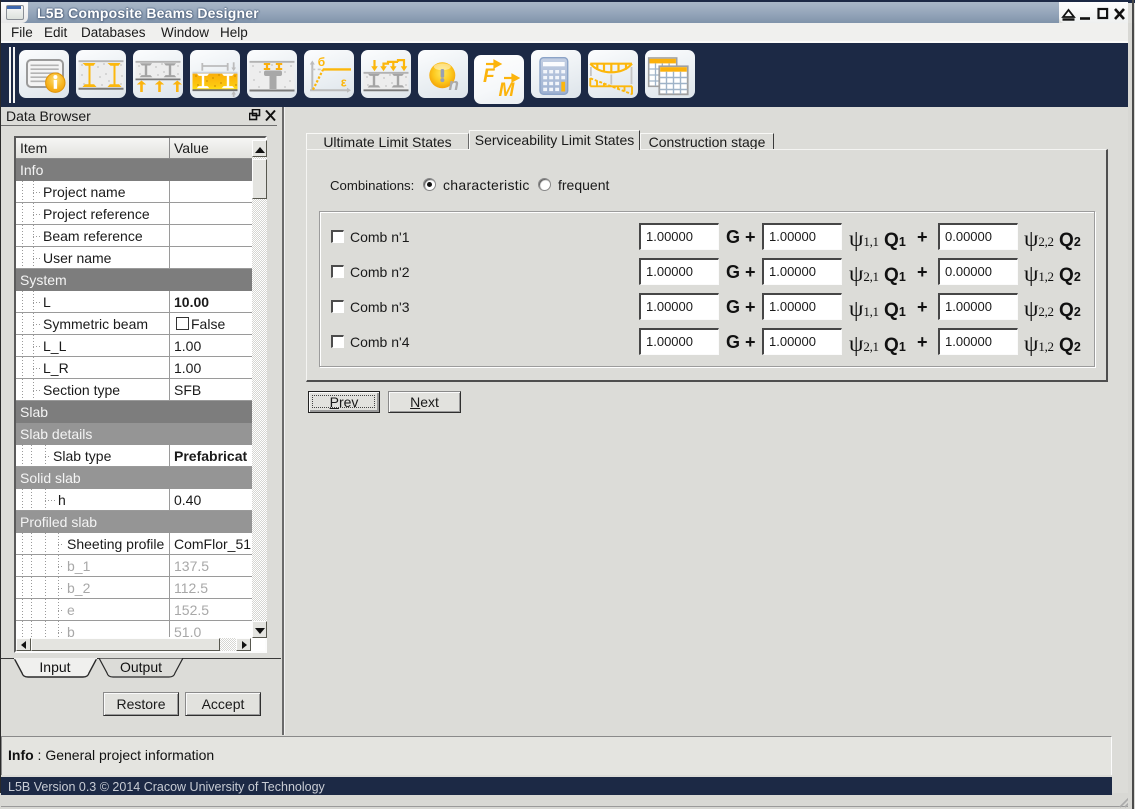 The height and width of the screenshot is (809, 1135). What do you see at coordinates (507, 90) in the screenshot?
I see `svg-text: M` at bounding box center [507, 90].